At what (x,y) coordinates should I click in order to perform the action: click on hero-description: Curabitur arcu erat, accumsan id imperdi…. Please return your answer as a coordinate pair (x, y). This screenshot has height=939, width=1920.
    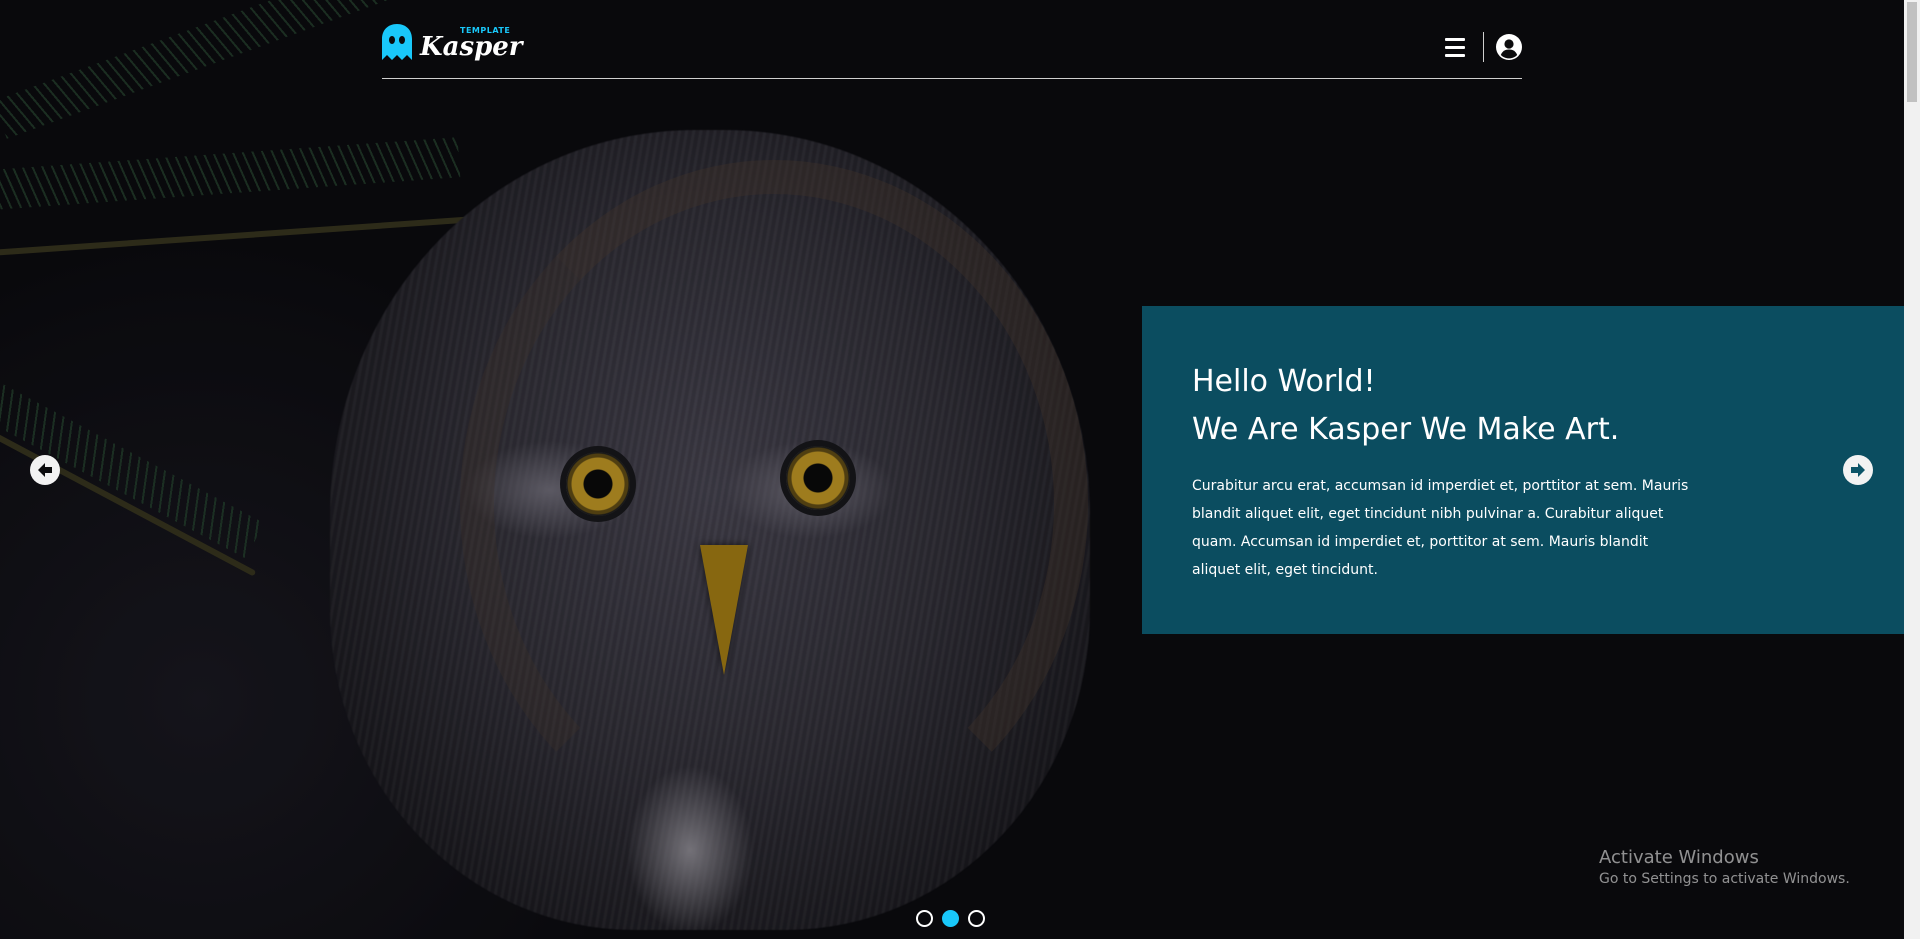
    Looking at the image, I should click on (1440, 528).